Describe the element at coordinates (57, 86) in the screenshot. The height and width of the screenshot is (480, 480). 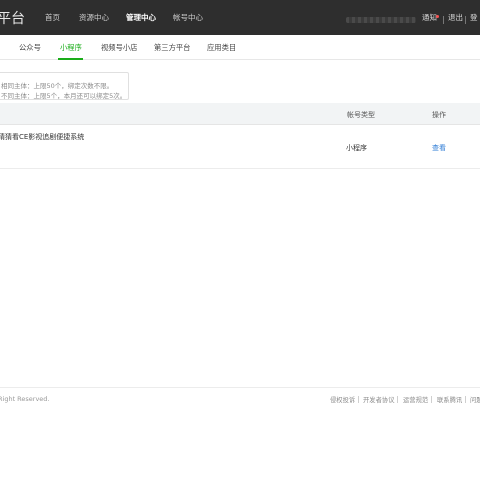
I see `info-line-same-entity: 相同主体：上限50个，绑定次数不限。` at that location.